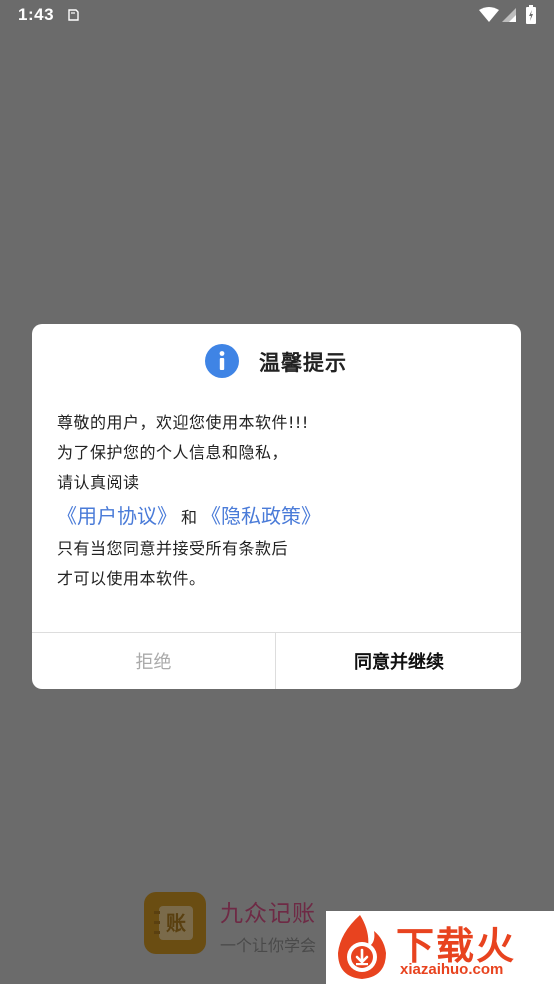  Describe the element at coordinates (399, 661) in the screenshot. I see `agree-continue-button: 同意并继续` at that location.